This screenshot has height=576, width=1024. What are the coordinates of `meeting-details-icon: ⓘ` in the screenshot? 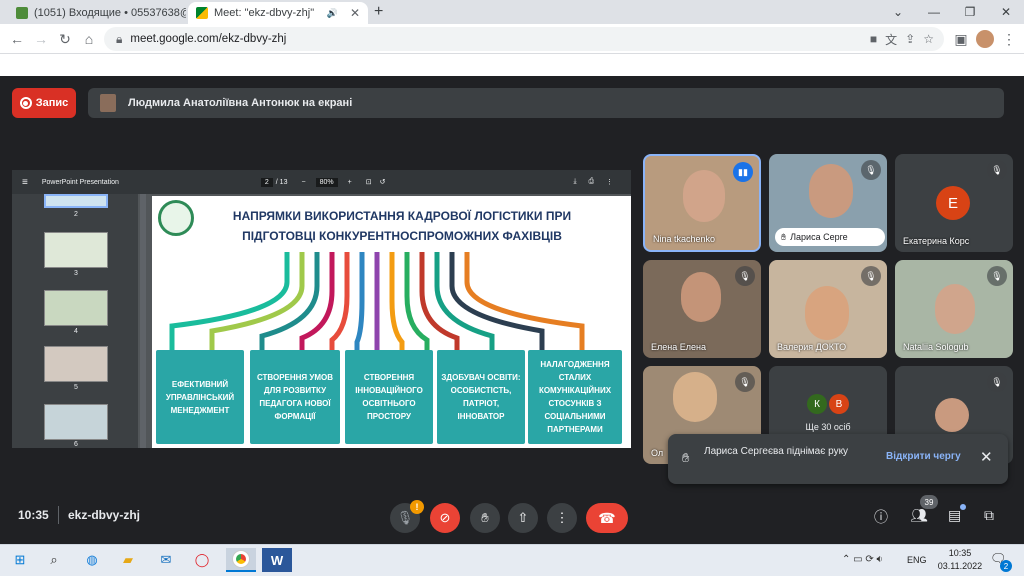 It's located at (881, 517).